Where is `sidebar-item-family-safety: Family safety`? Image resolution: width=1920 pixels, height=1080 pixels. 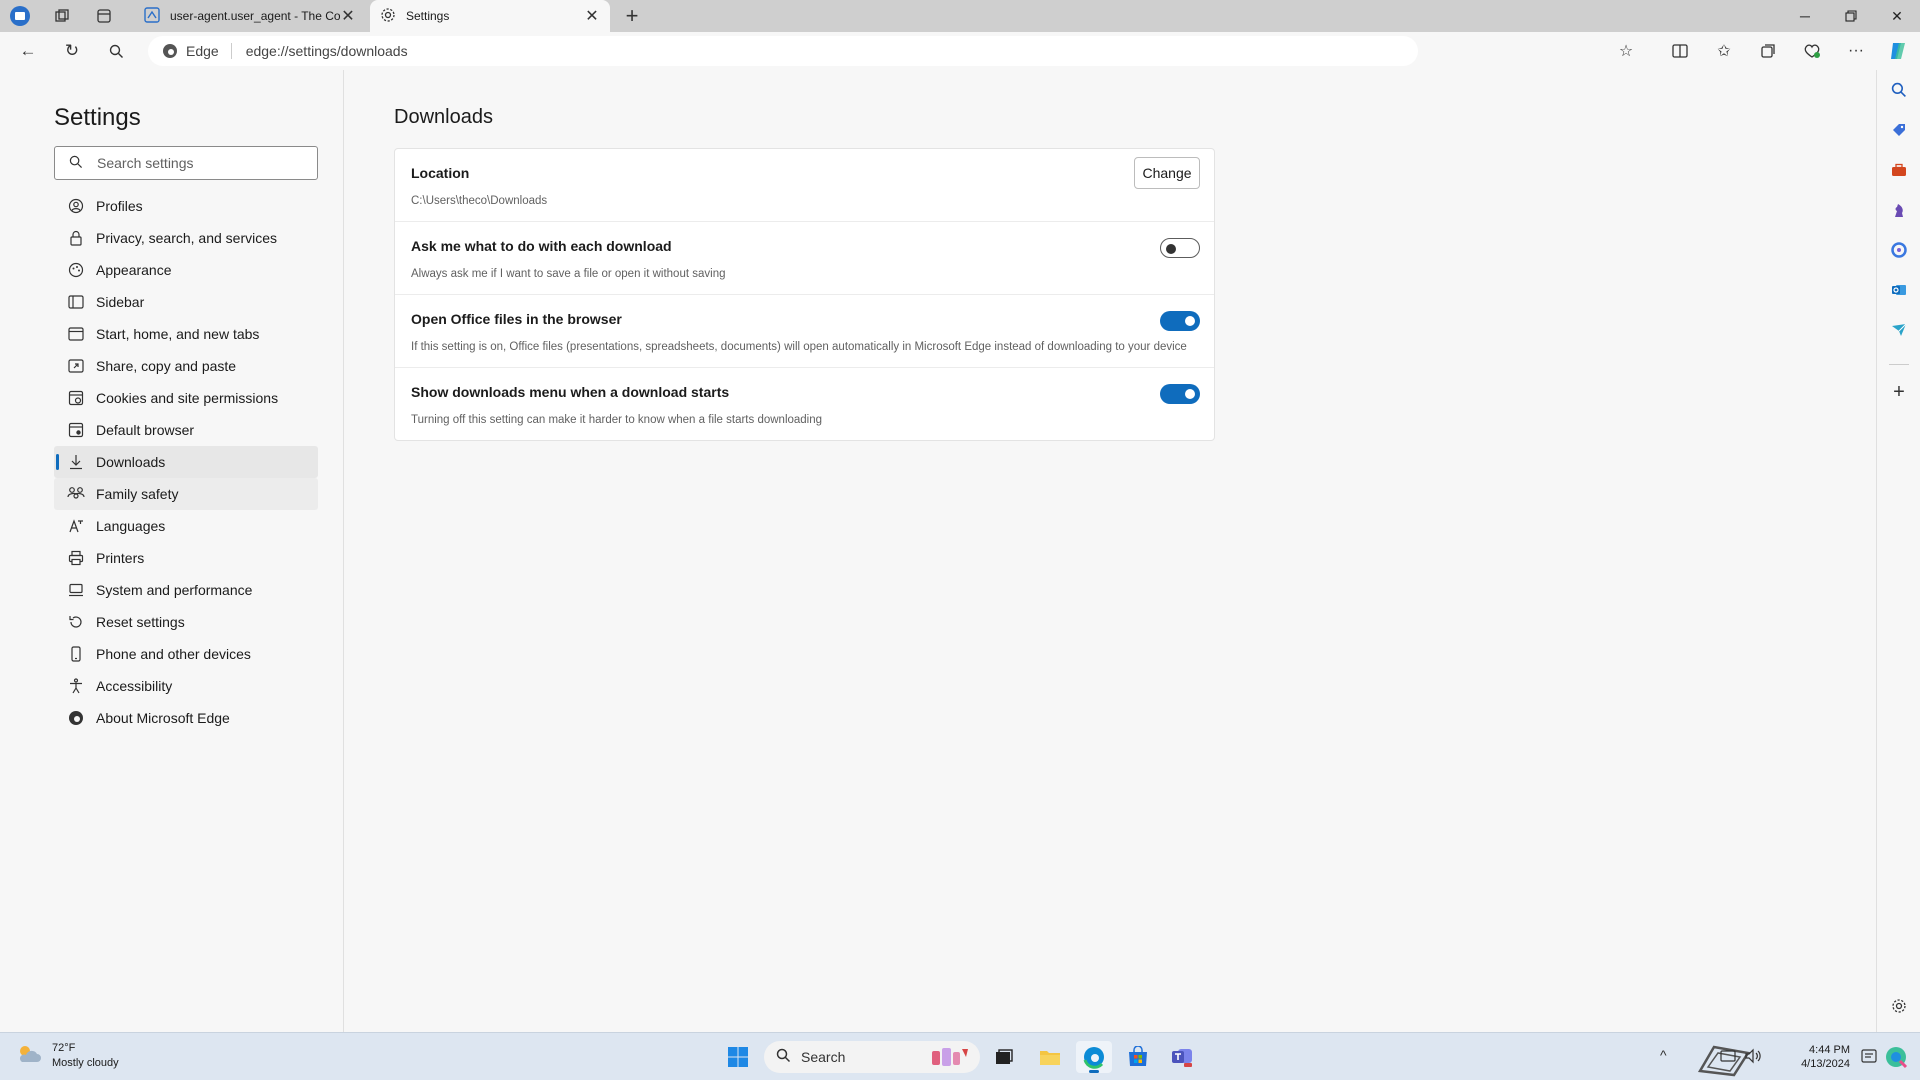
sidebar-item-family-safety: Family safety is located at coordinates (186, 494).